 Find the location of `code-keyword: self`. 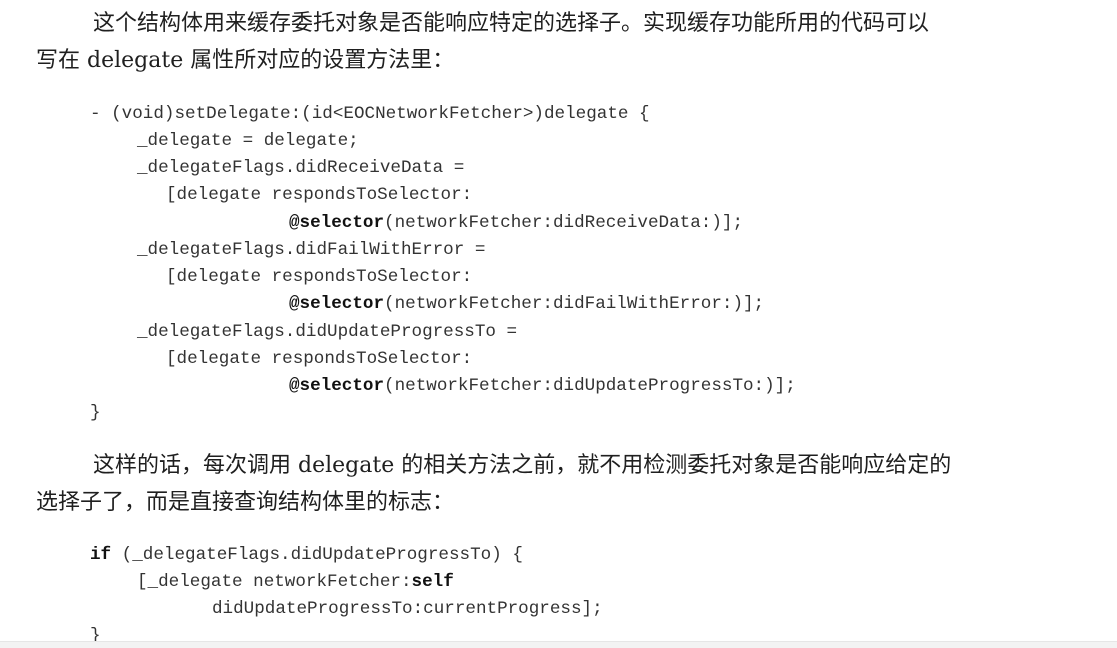

code-keyword: self is located at coordinates (432, 582).